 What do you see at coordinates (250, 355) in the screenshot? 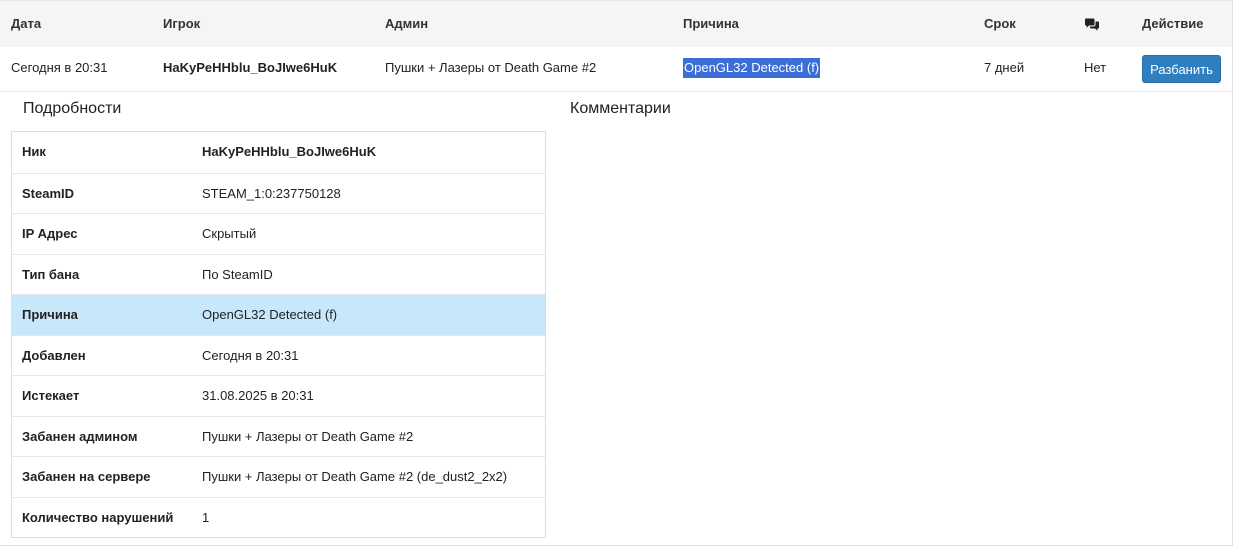
I see `details-value: Сегодня в 20:31` at bounding box center [250, 355].